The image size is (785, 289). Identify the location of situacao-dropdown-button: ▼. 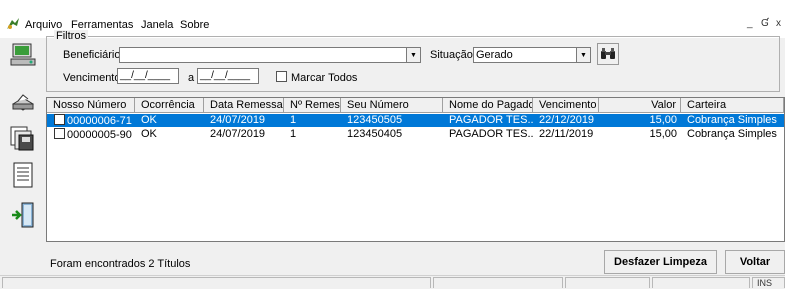
(584, 55).